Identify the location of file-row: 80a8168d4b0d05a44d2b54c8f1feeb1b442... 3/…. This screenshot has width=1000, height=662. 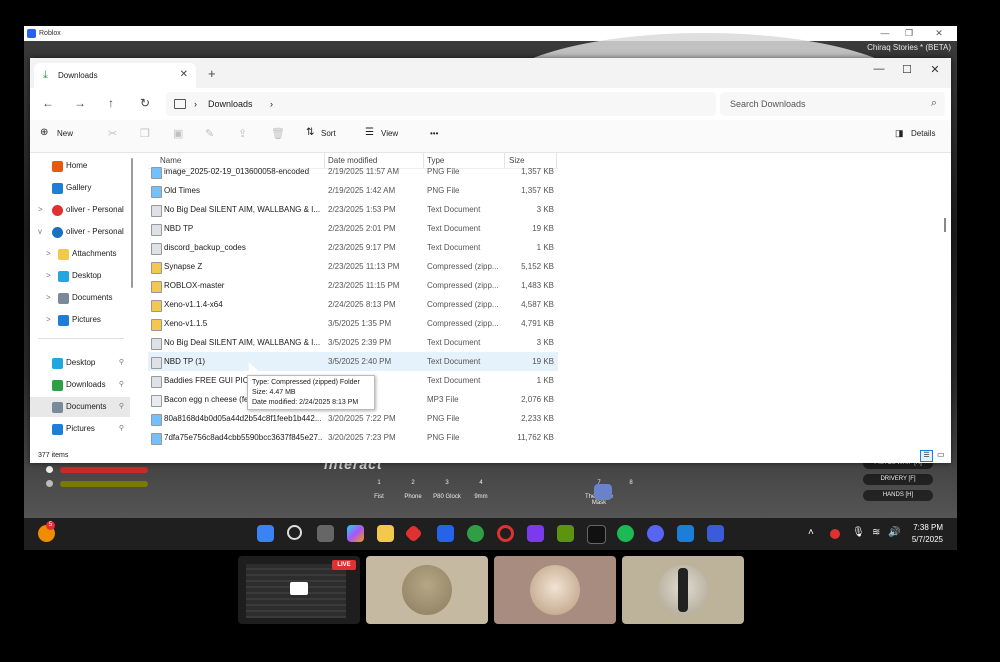
(353, 418).